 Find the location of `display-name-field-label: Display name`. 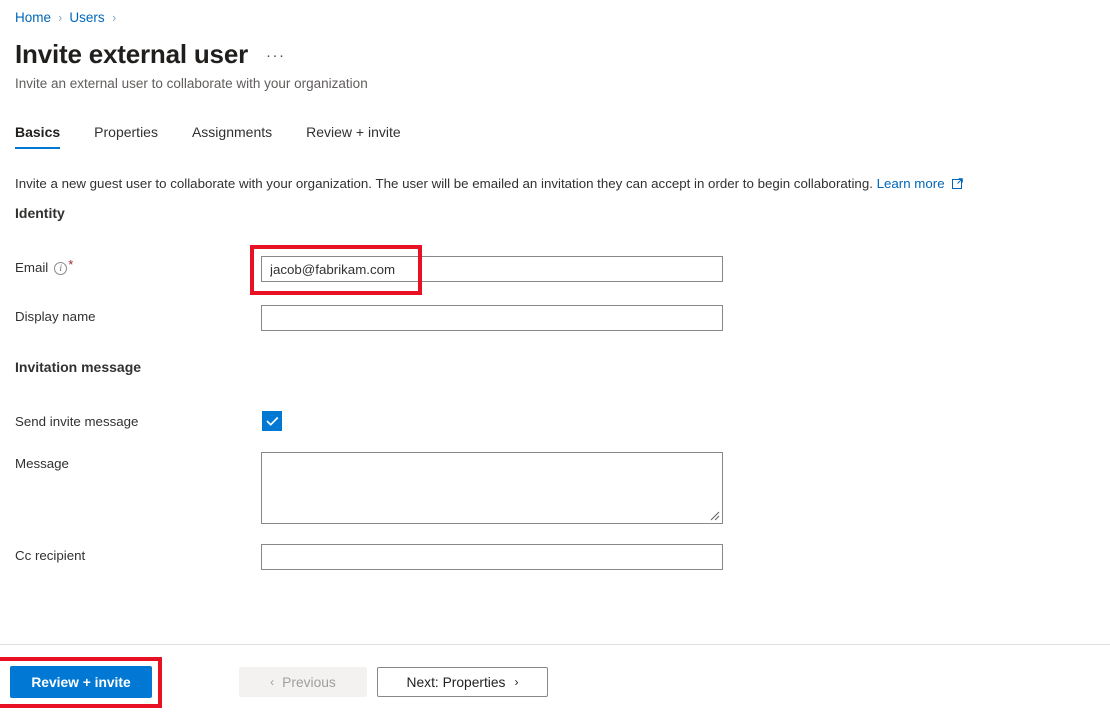

display-name-field-label: Display name is located at coordinates (55, 316).